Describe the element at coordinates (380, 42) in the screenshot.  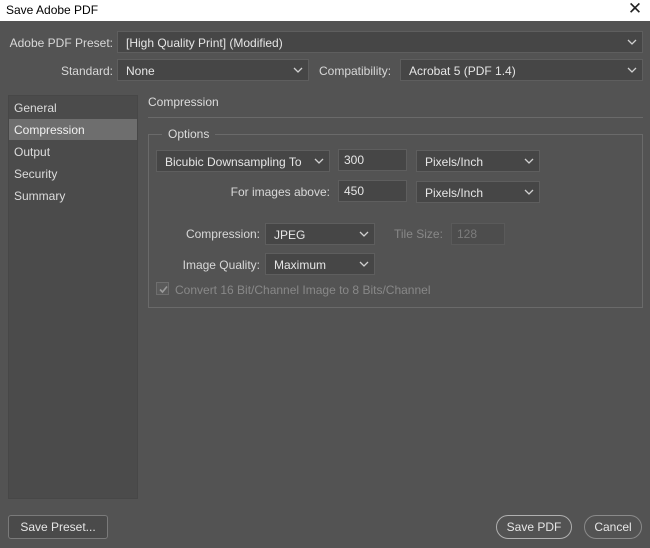
I see `preset-select: [High Quality Print] (Modified)` at that location.